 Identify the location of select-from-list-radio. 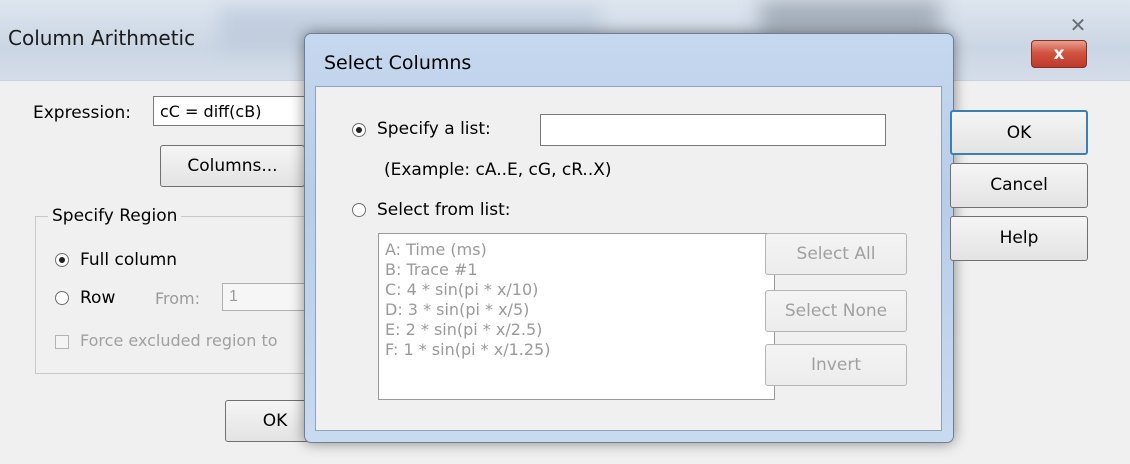
(359, 210).